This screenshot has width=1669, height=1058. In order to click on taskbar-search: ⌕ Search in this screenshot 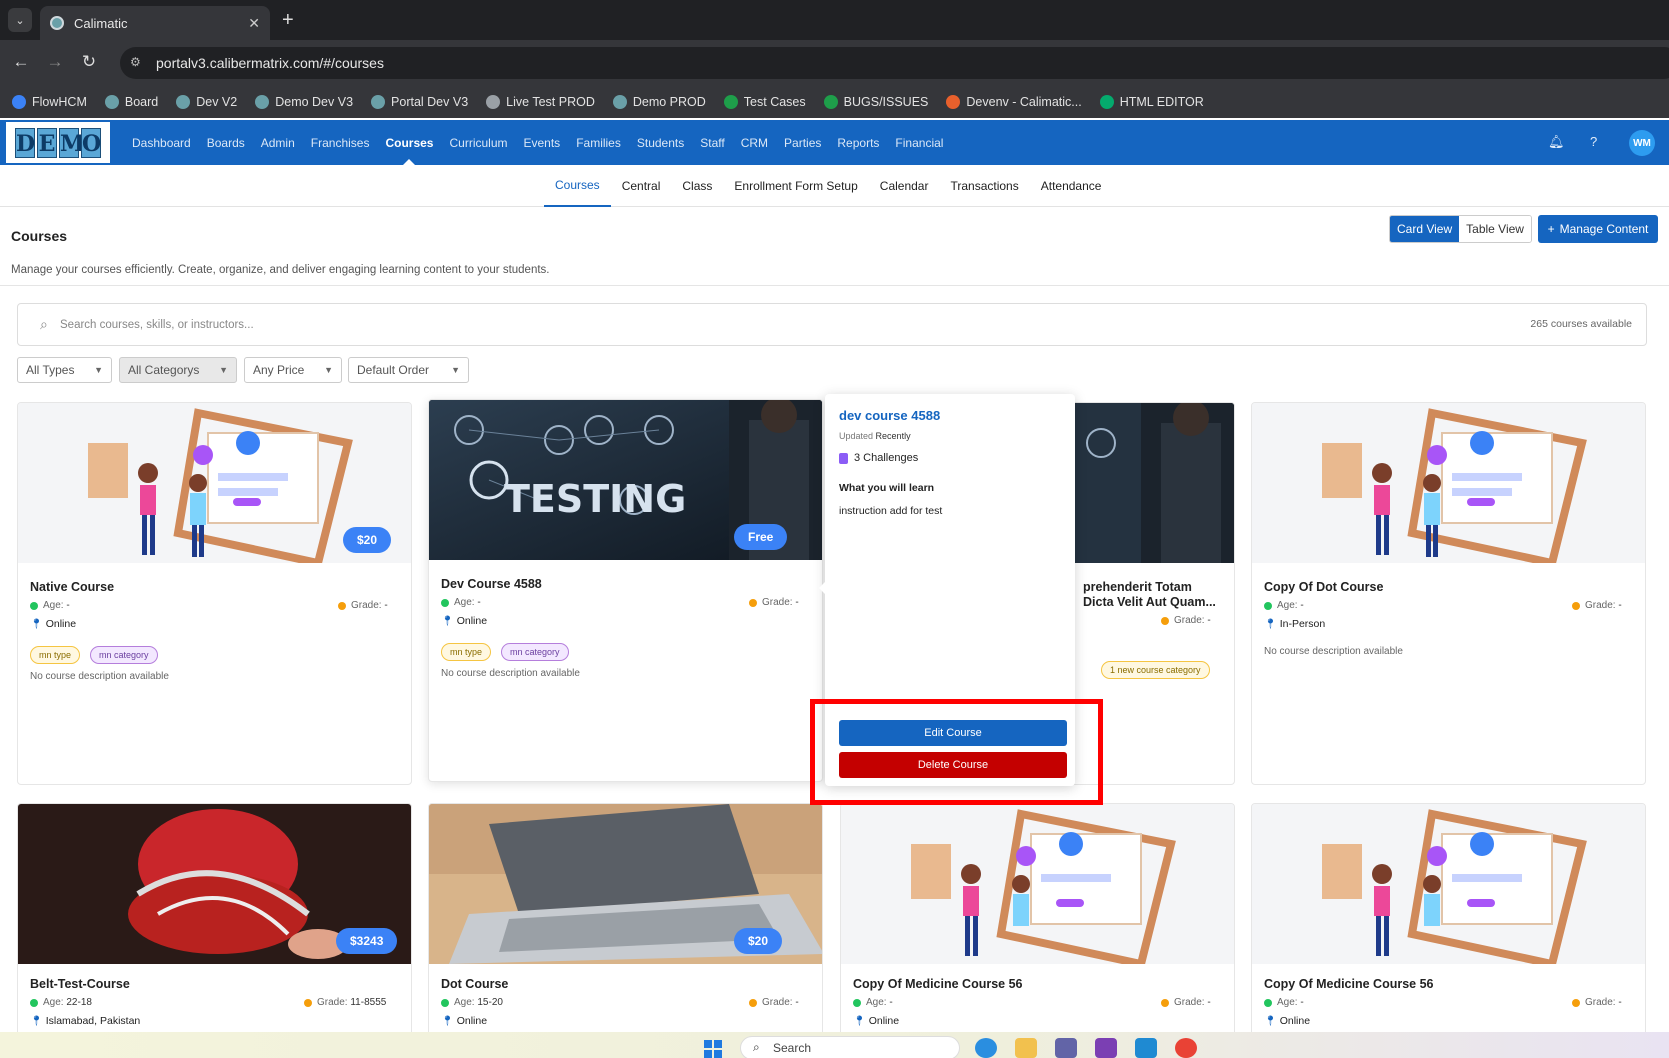, I will do `click(850, 1047)`.